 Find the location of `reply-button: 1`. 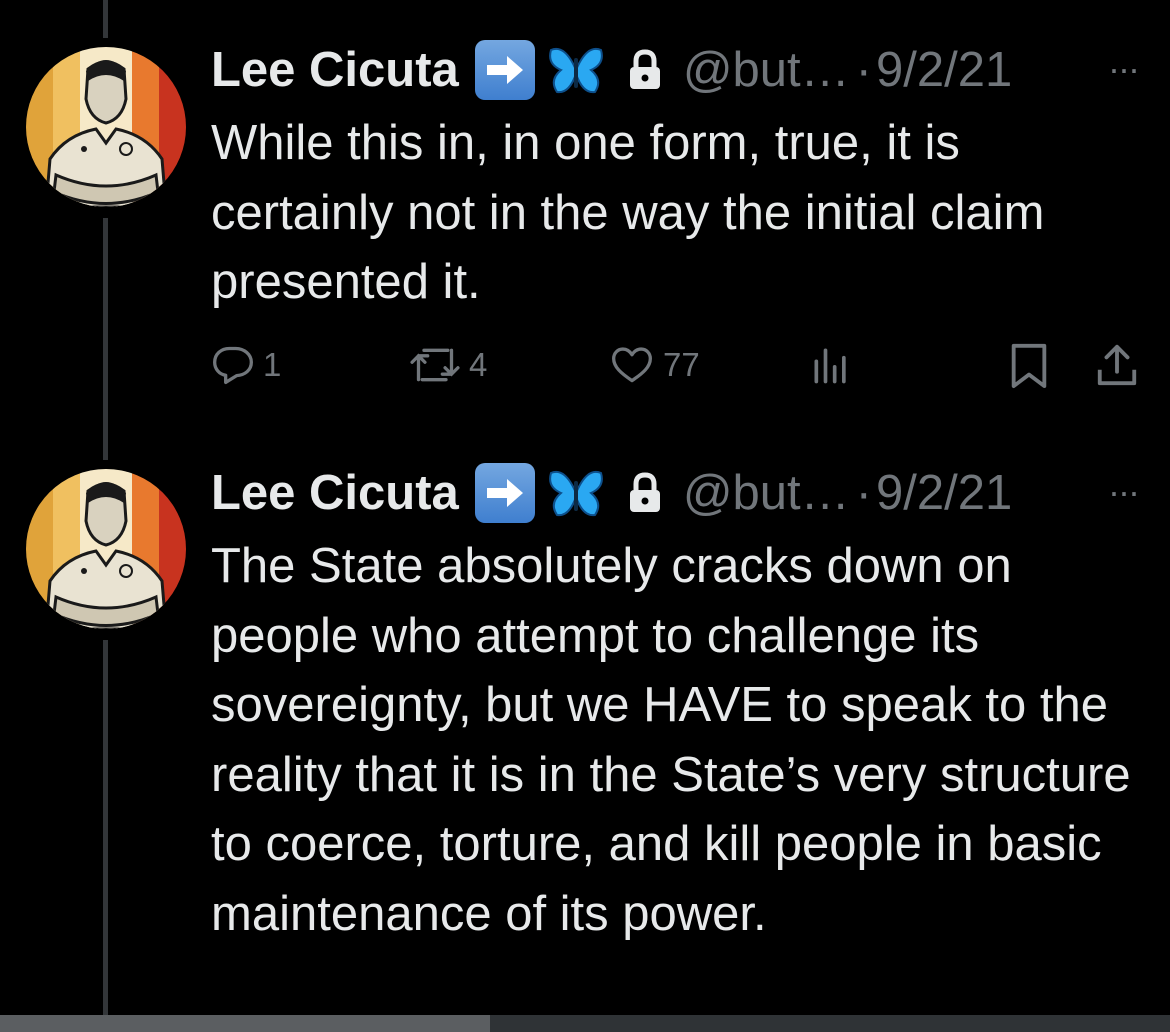

reply-button: 1 is located at coordinates (246, 365).